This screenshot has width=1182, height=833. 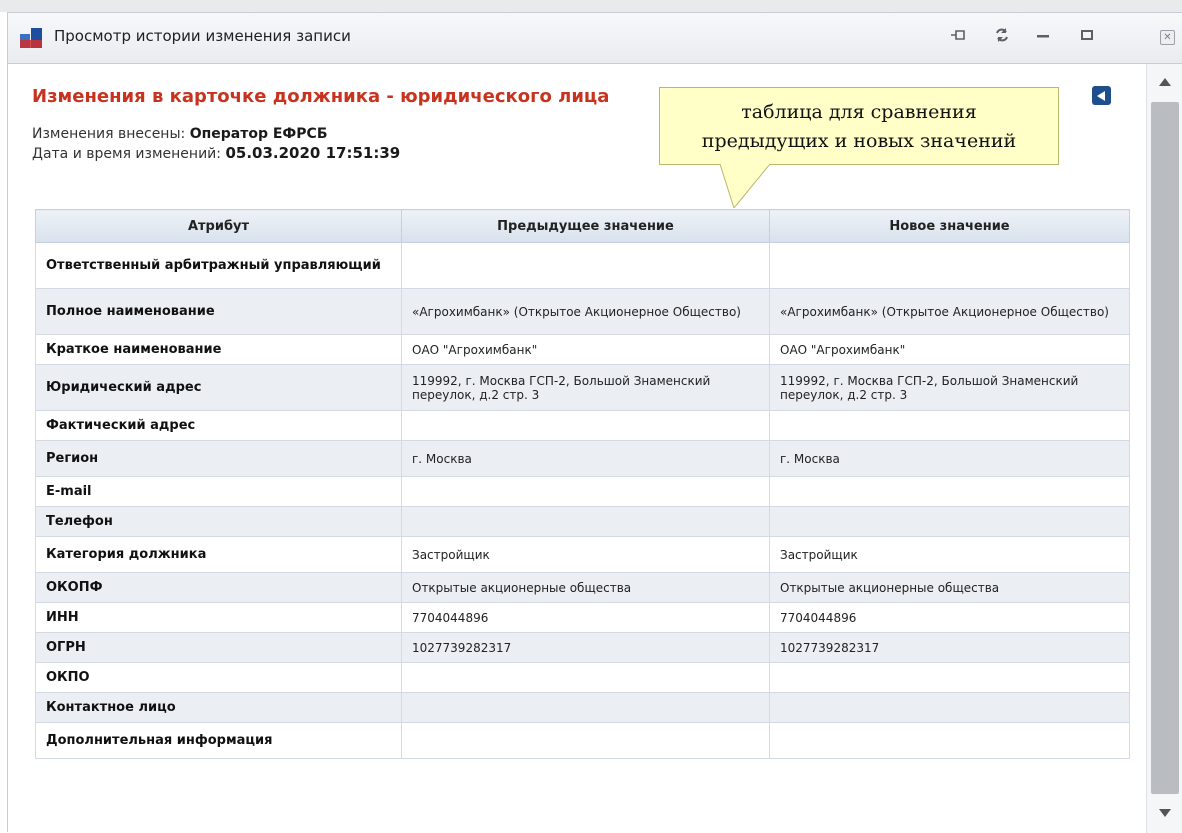 I want to click on table-row: Ответственный арбитражный управляющий, so click(x=582, y=265).